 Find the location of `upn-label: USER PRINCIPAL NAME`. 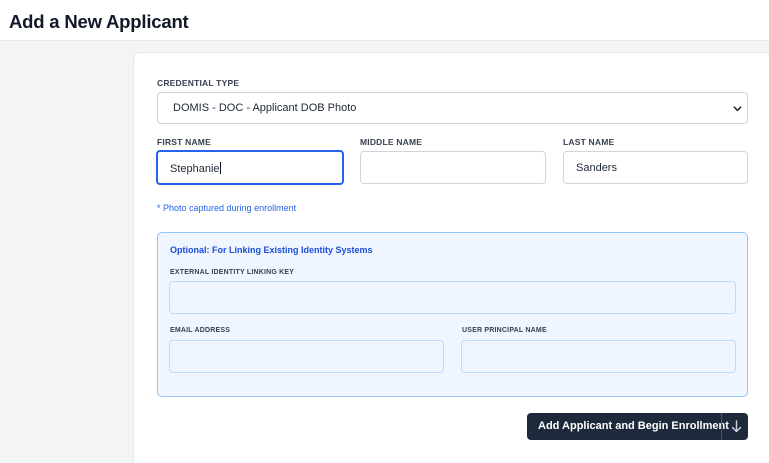

upn-label: USER PRINCIPAL NAME is located at coordinates (504, 330).